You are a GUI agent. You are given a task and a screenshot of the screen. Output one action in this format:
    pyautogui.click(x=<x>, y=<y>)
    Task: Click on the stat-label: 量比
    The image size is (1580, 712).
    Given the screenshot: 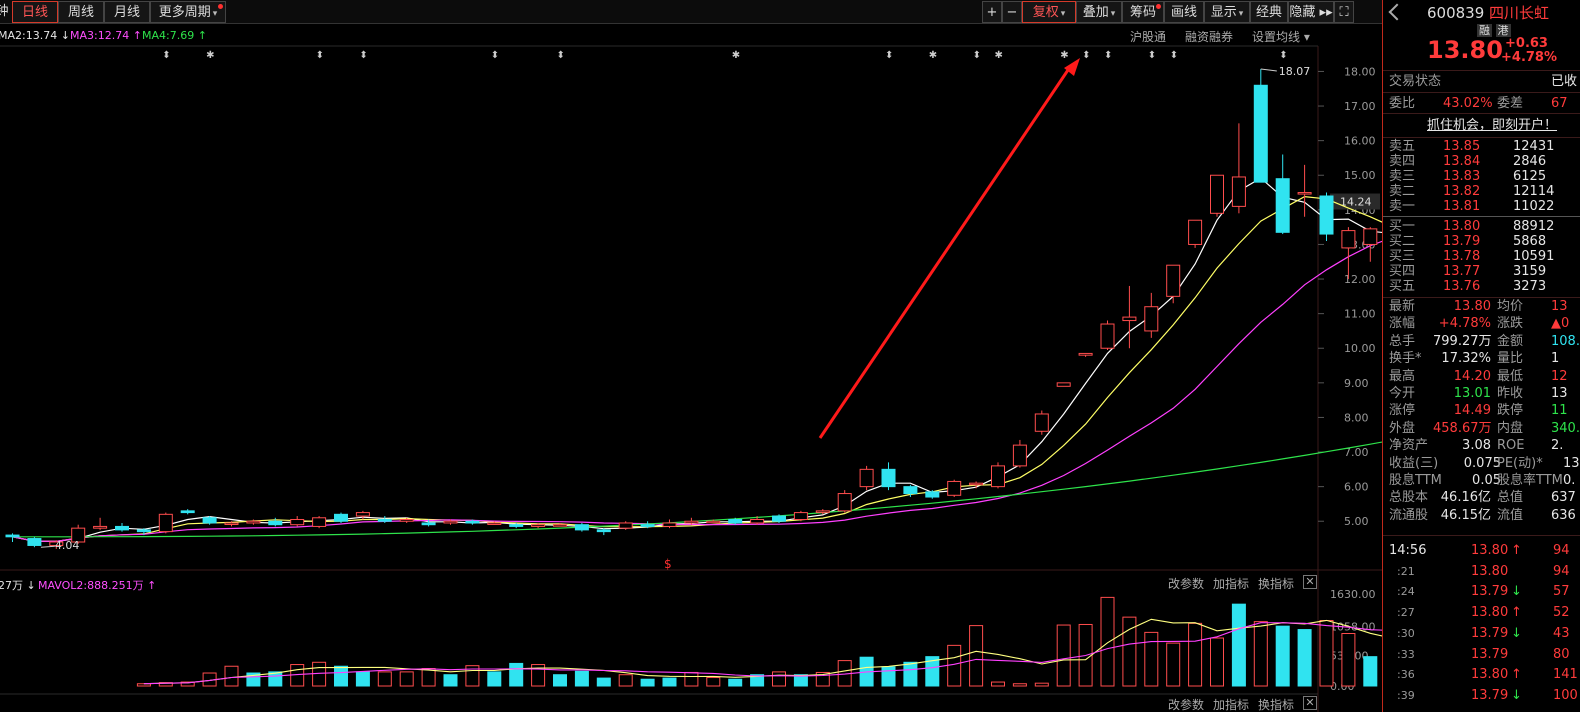 What is the action you would take?
    pyautogui.click(x=1510, y=359)
    